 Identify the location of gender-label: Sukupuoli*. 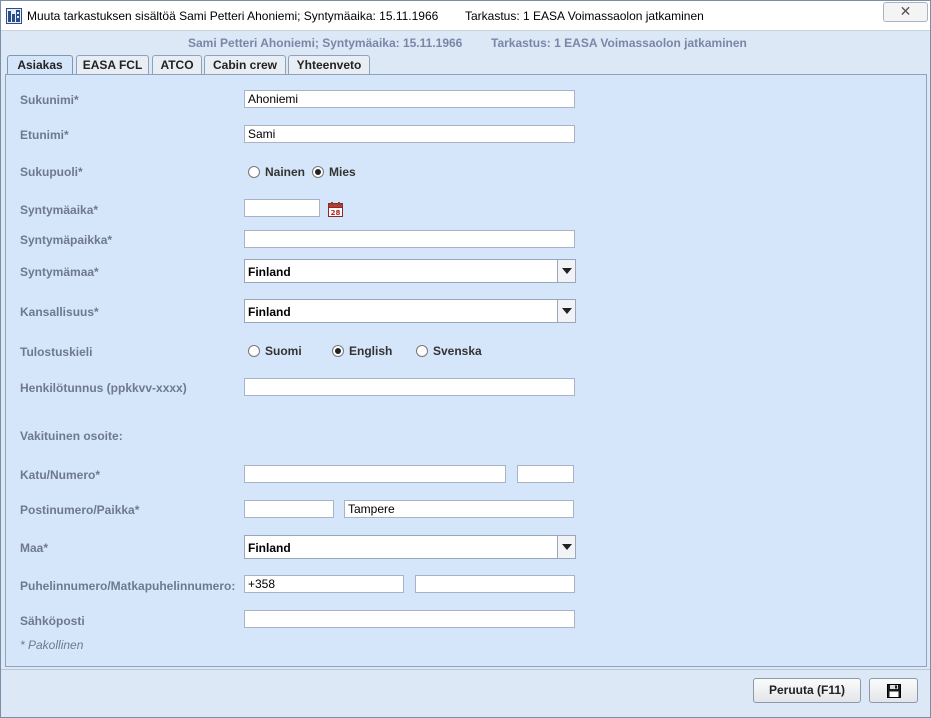
(51, 172).